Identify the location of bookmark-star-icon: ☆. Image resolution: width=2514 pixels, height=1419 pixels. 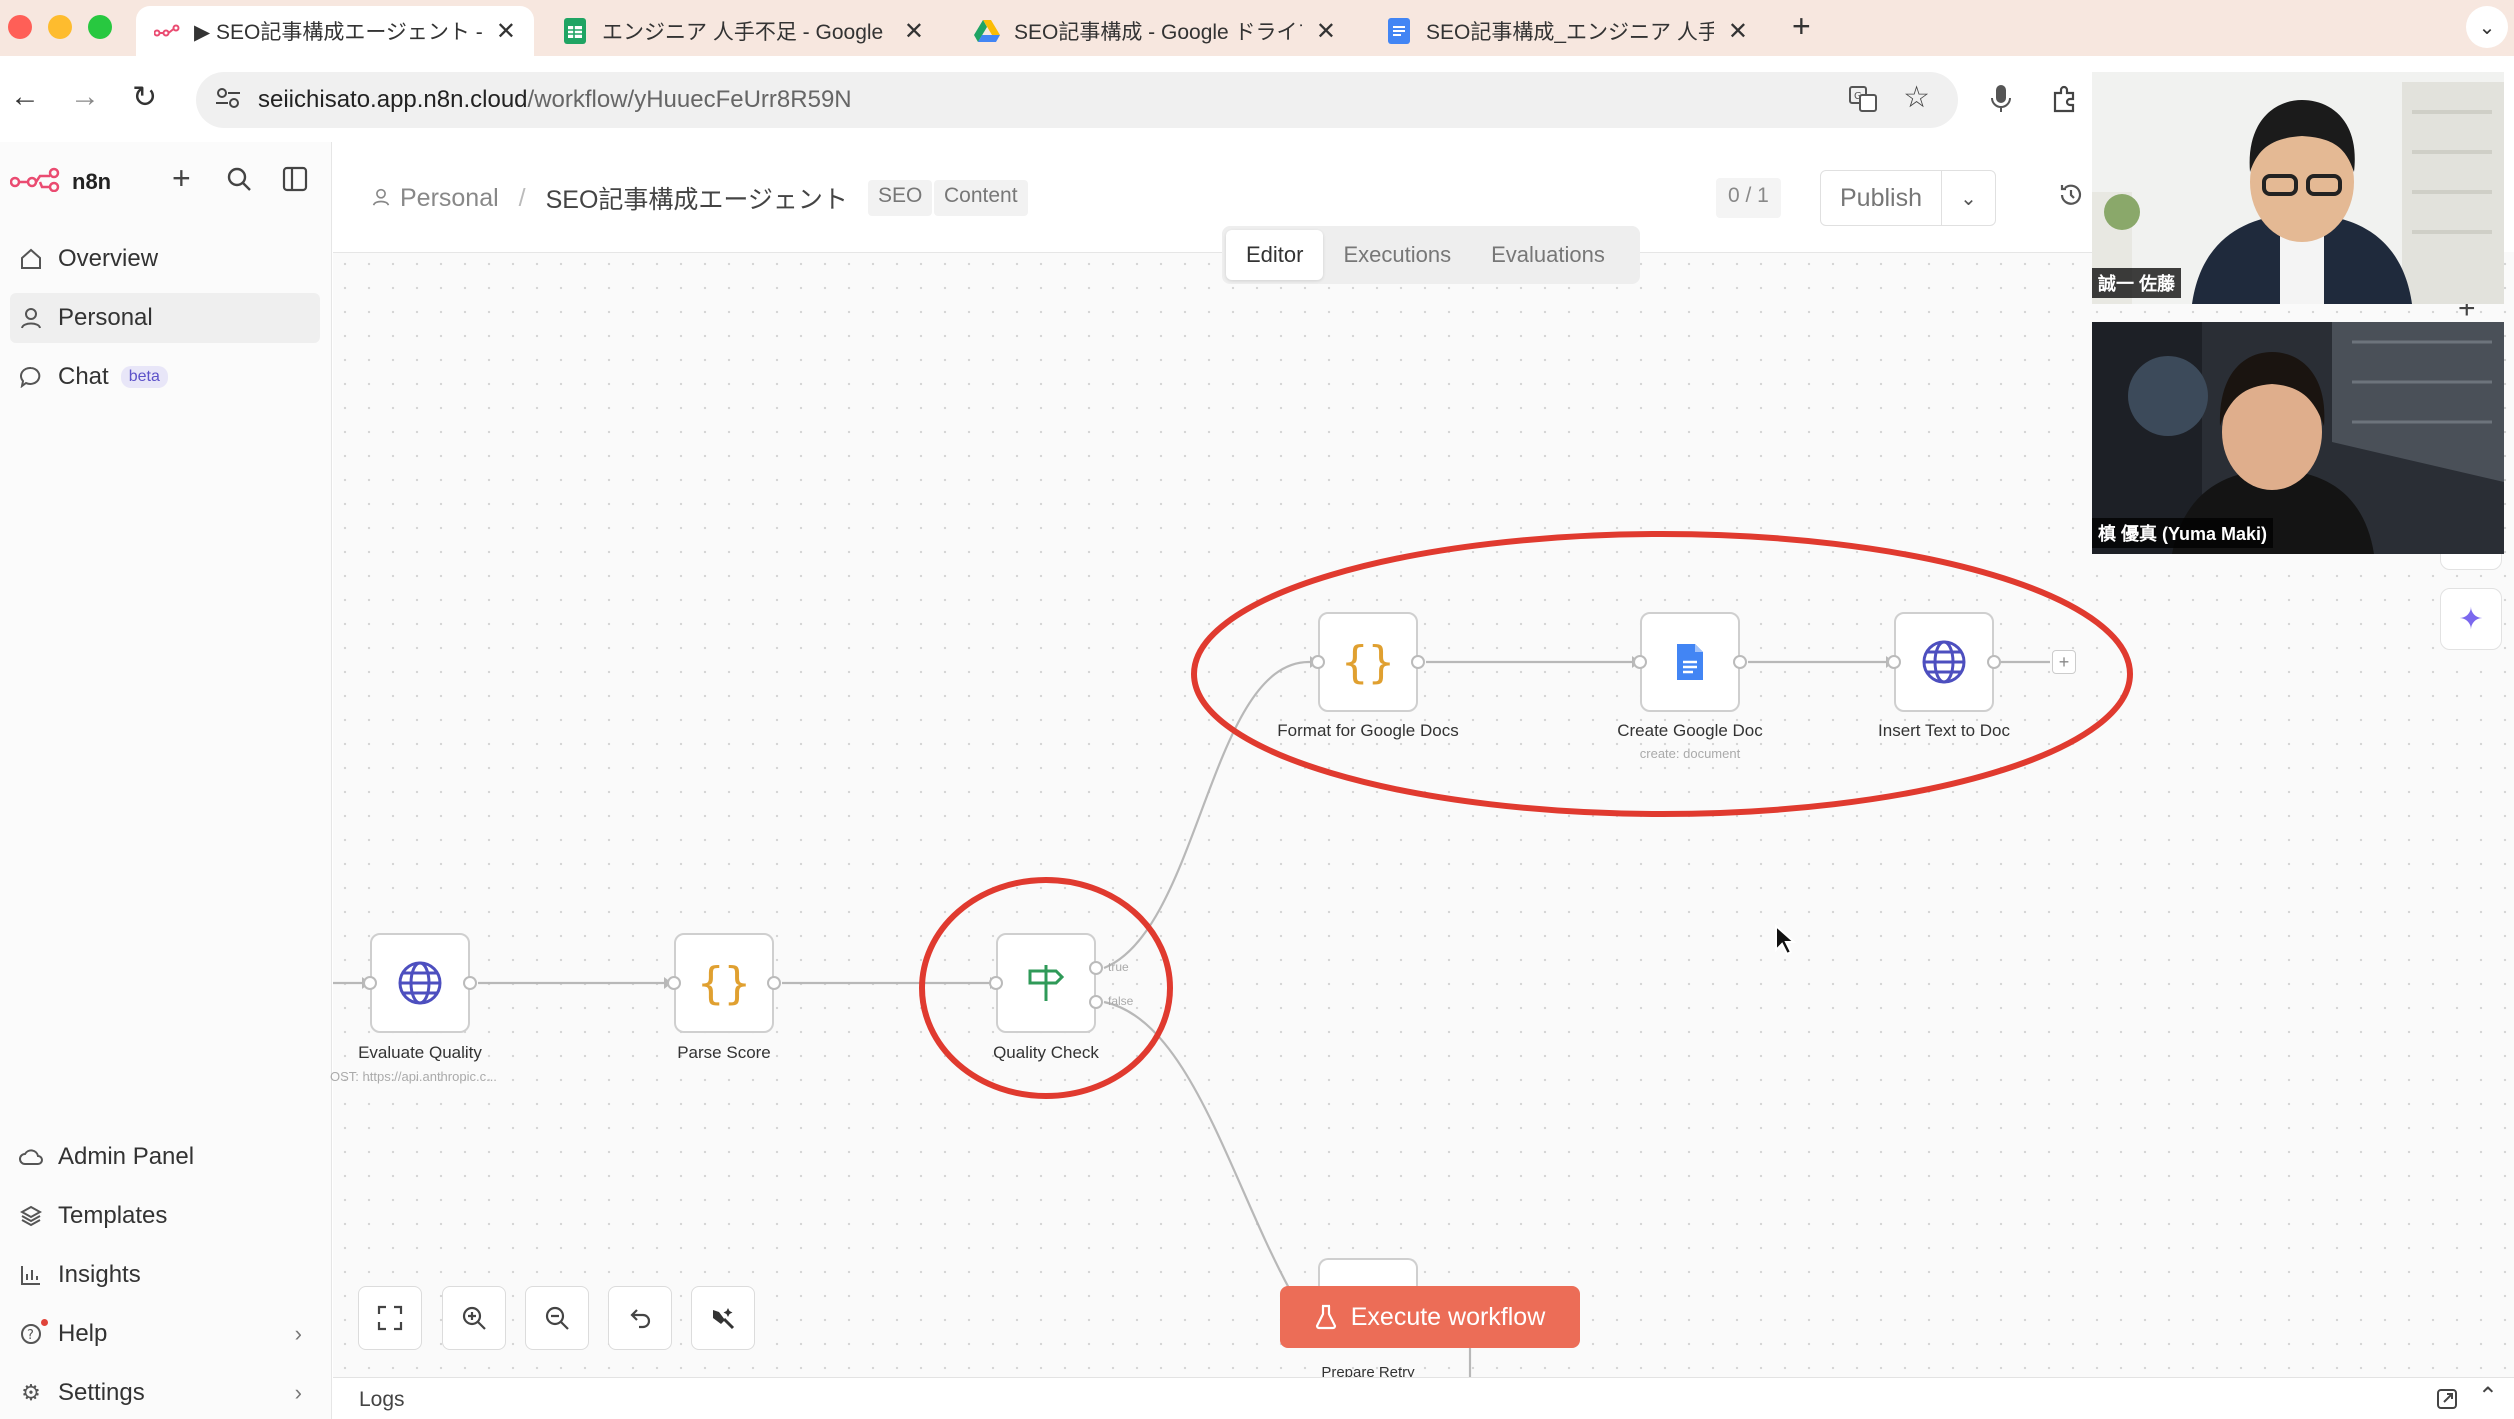
(1916, 97).